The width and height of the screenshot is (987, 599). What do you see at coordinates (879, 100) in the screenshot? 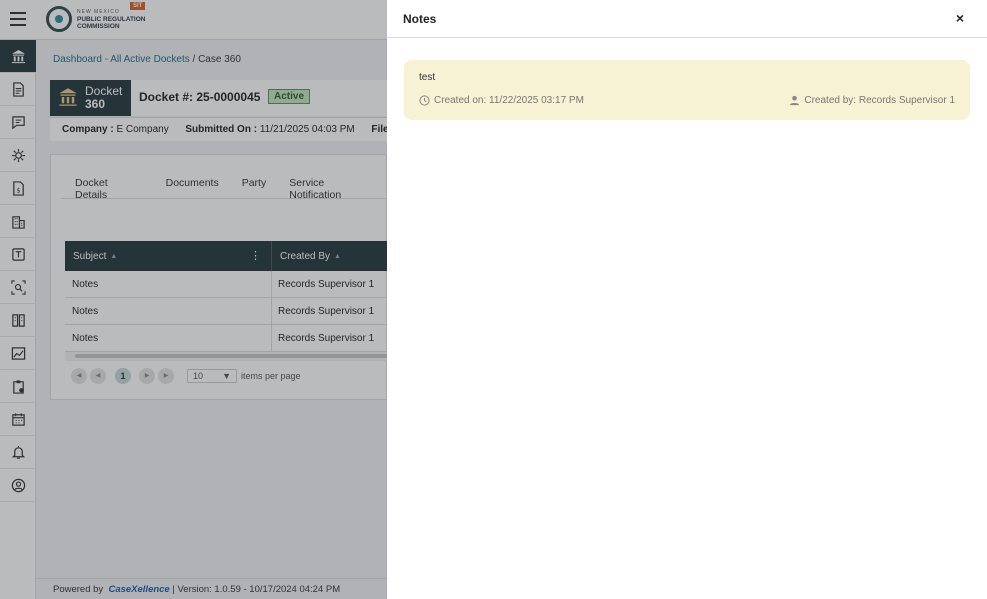
I see `note-created-by-text: Created by: Records Supervisor 1` at bounding box center [879, 100].